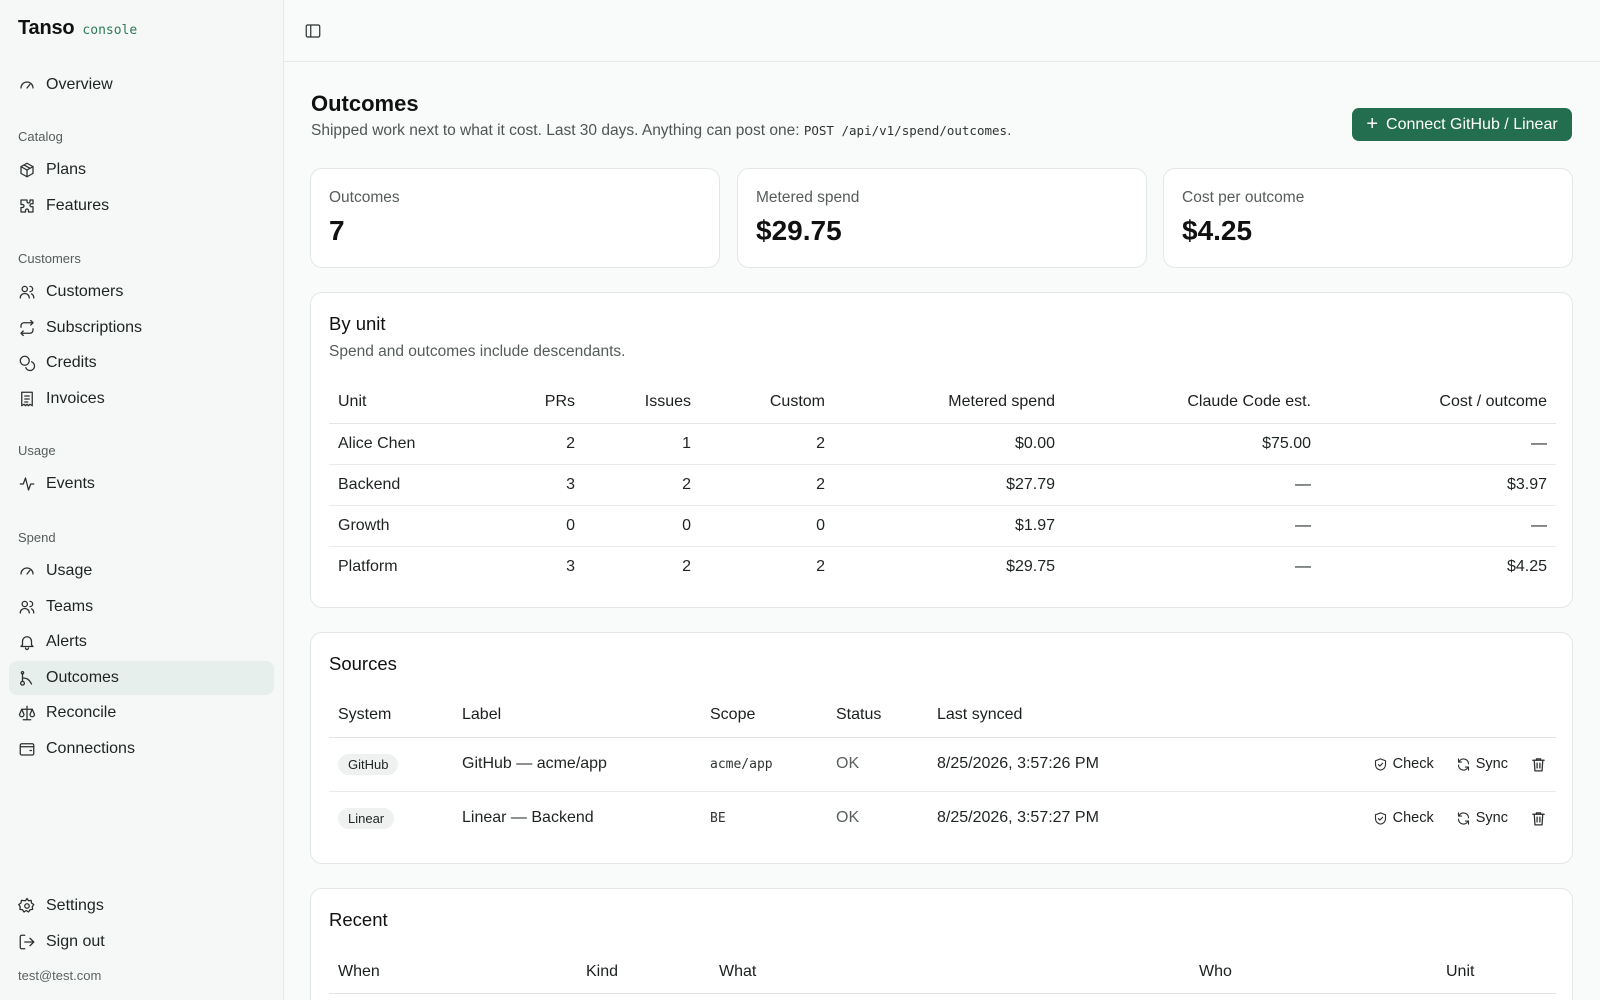 The image size is (1600, 1000). Describe the element at coordinates (764, 764) in the screenshot. I see `scope-cell: acme/app` at that location.